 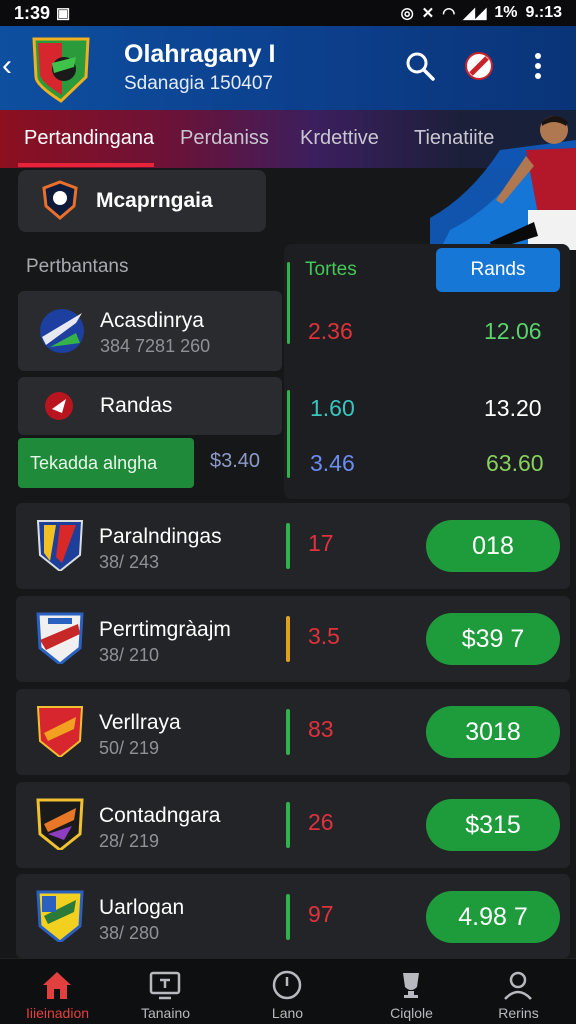 I want to click on match-row: Verllraya 50/ 219 83 3018, so click(x=293, y=732).